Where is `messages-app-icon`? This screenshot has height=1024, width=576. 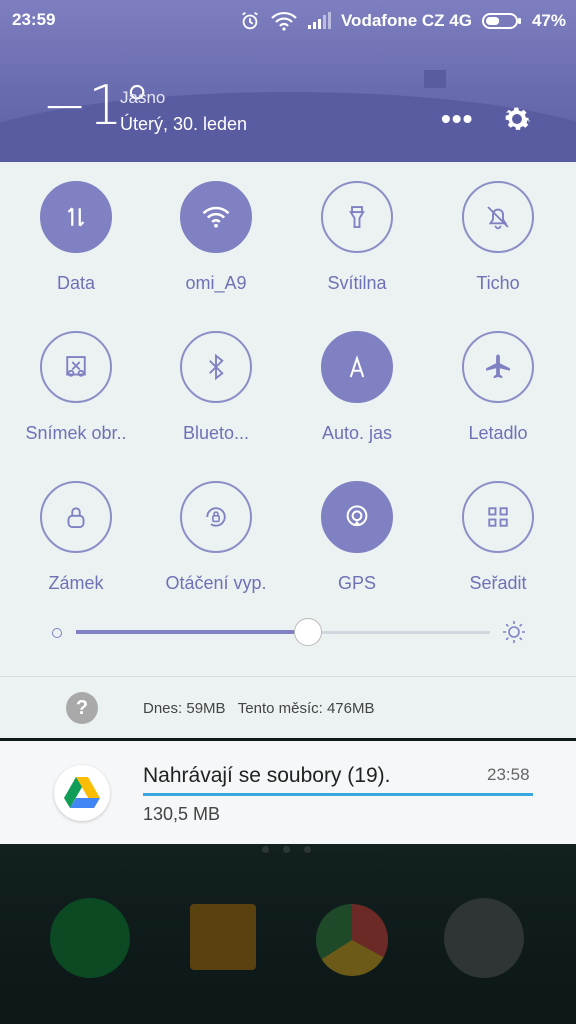
messages-app-icon is located at coordinates (223, 937).